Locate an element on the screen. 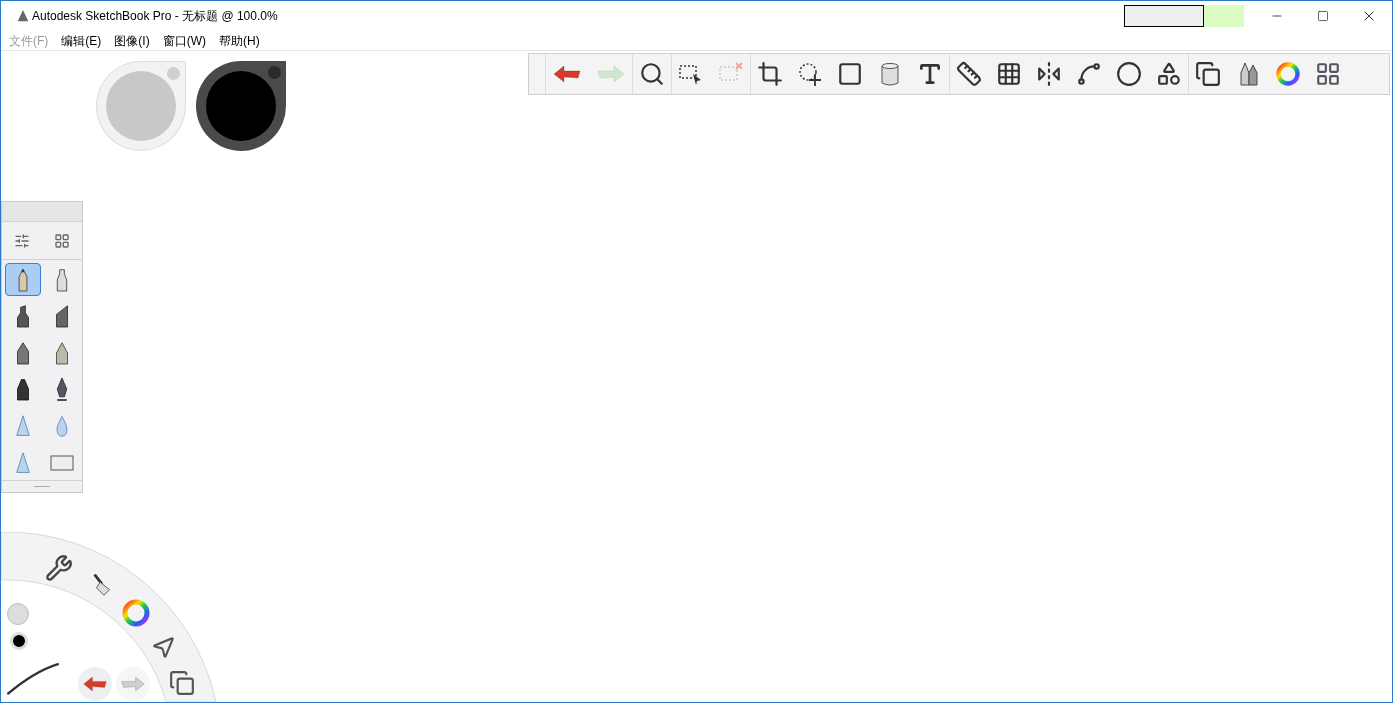 This screenshot has width=1393, height=703. title-bar-block is located at coordinates (1224, 16).